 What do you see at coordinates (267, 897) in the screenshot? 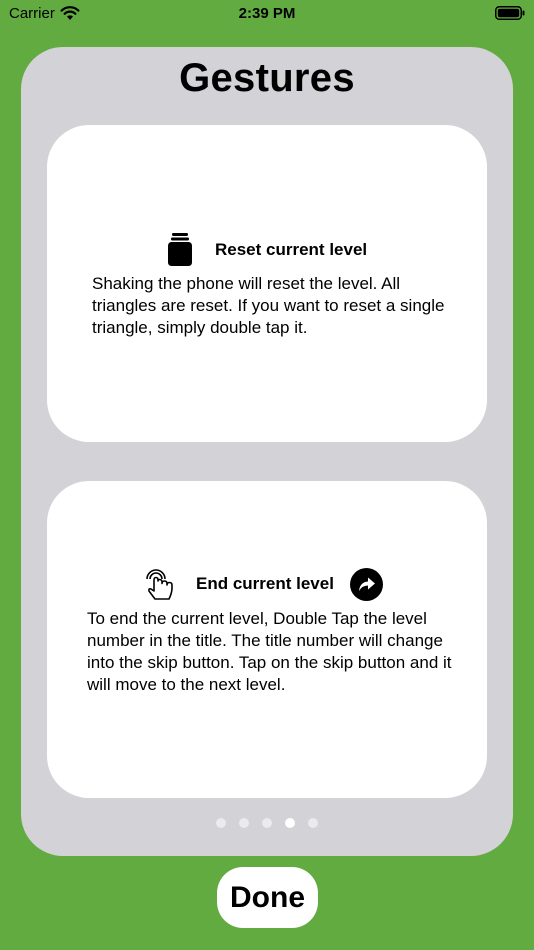
I see `done-button: Done` at bounding box center [267, 897].